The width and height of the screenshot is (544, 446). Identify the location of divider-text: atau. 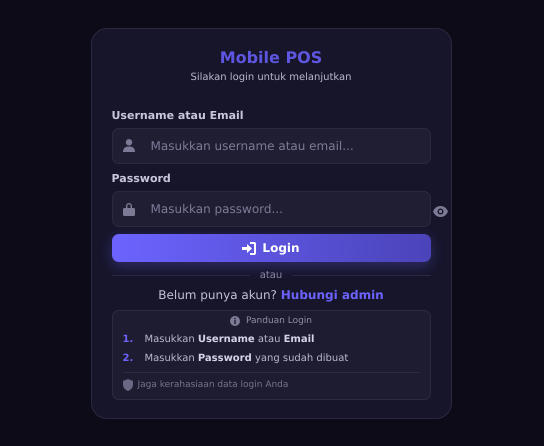
(271, 275).